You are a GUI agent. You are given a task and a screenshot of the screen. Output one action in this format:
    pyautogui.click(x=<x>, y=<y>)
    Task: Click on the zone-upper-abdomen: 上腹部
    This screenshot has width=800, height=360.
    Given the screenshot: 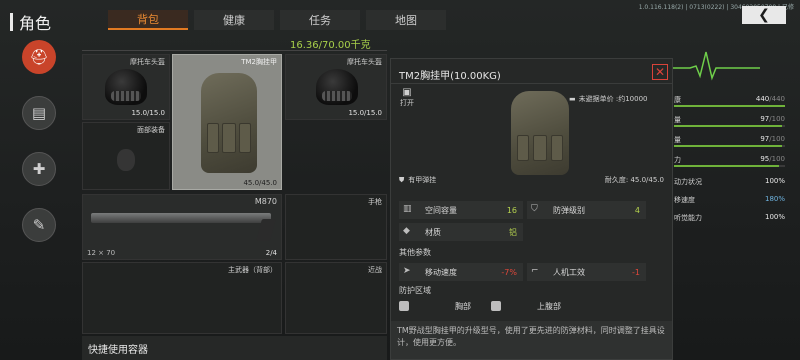 What is the action you would take?
    pyautogui.click(x=526, y=306)
    